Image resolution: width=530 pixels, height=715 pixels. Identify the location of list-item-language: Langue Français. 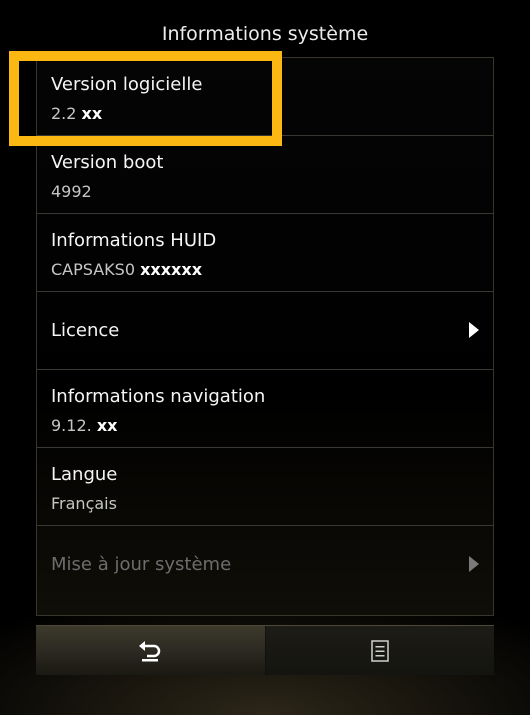
(265, 487).